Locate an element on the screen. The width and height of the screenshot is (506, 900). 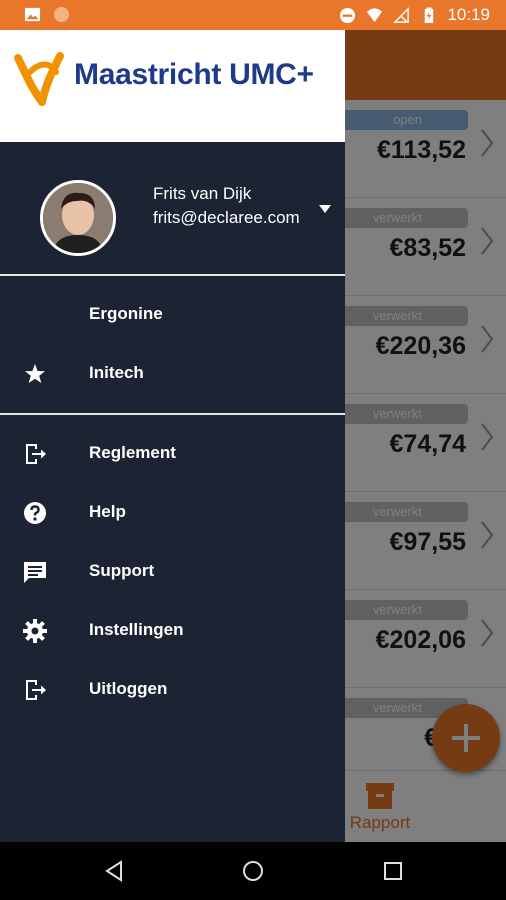
dropdown-arrow-icon is located at coordinates (325, 209).